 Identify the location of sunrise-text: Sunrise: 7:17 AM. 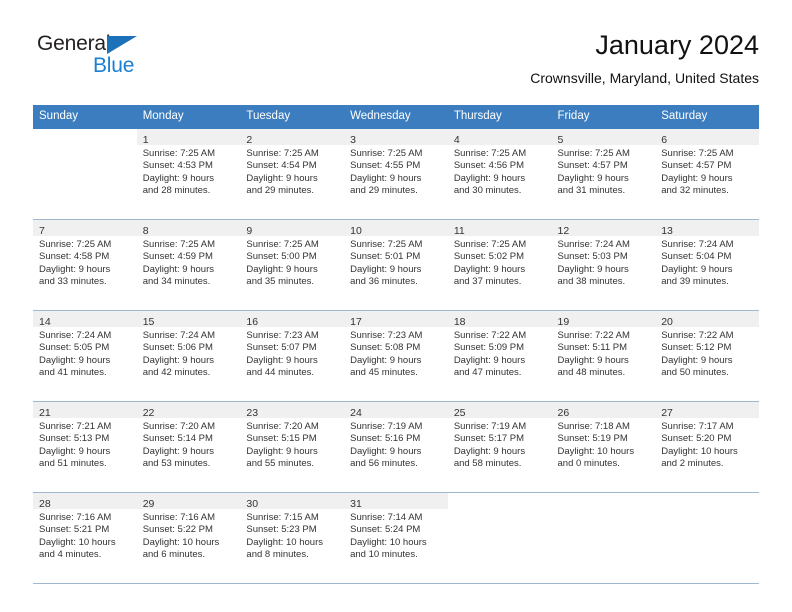
(697, 426).